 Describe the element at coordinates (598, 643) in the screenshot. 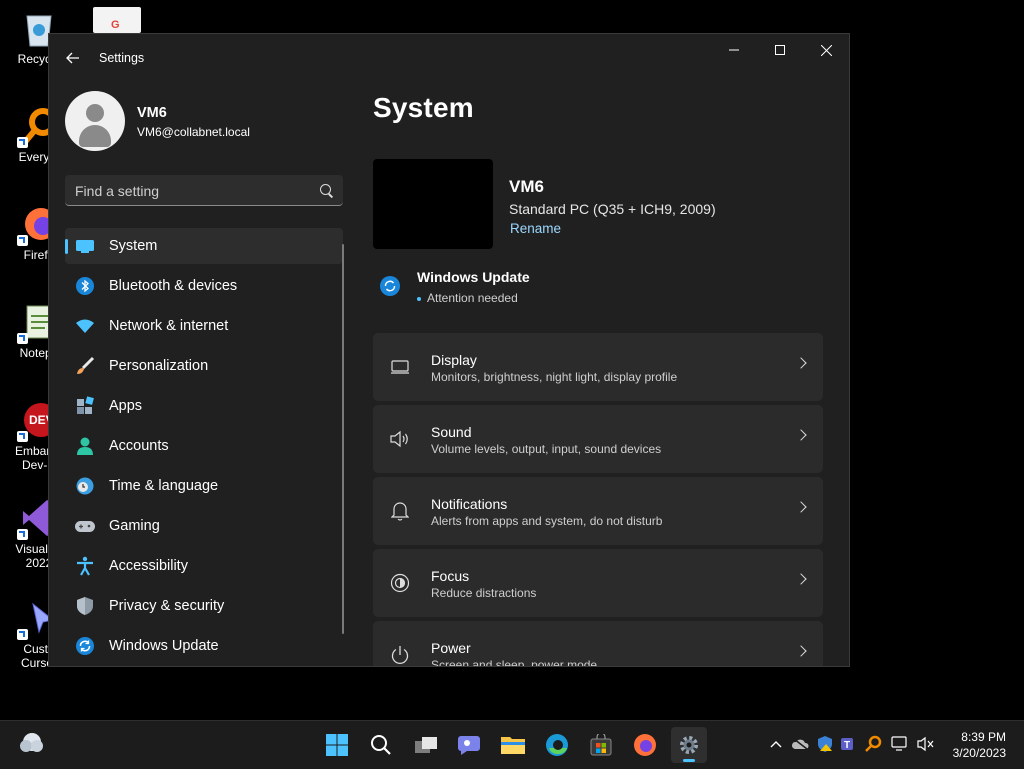

I see `card-power: Power Screen and sleep, power mode` at that location.